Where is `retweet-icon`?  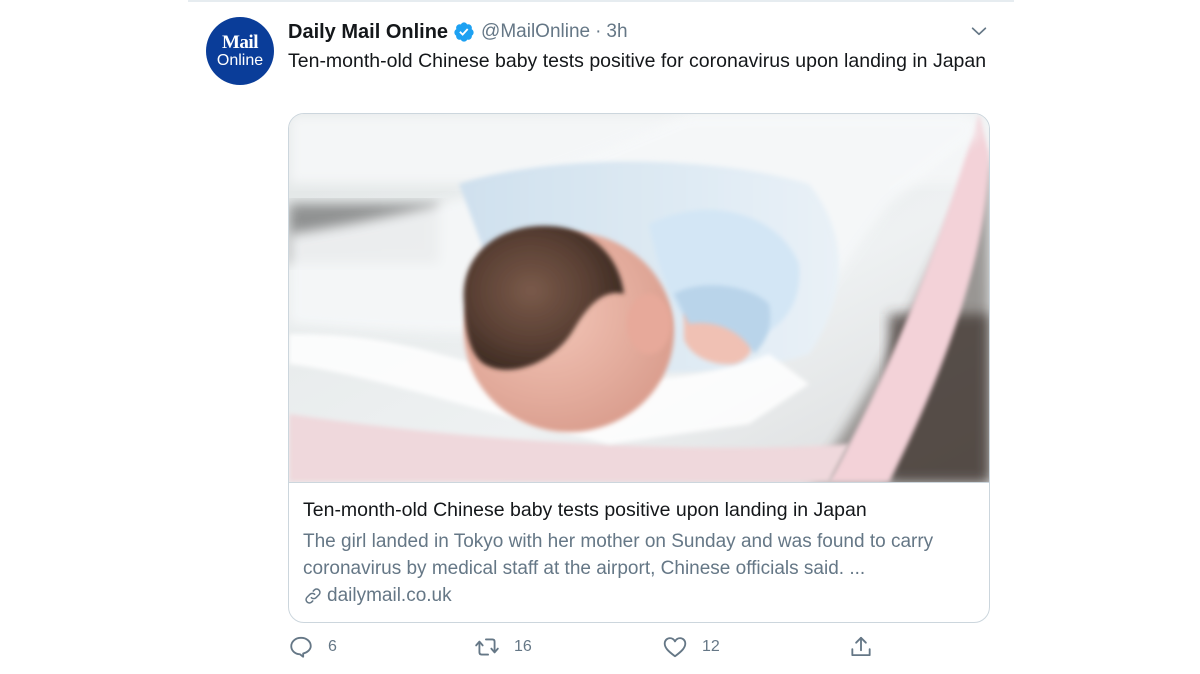
retweet-icon is located at coordinates (487, 647).